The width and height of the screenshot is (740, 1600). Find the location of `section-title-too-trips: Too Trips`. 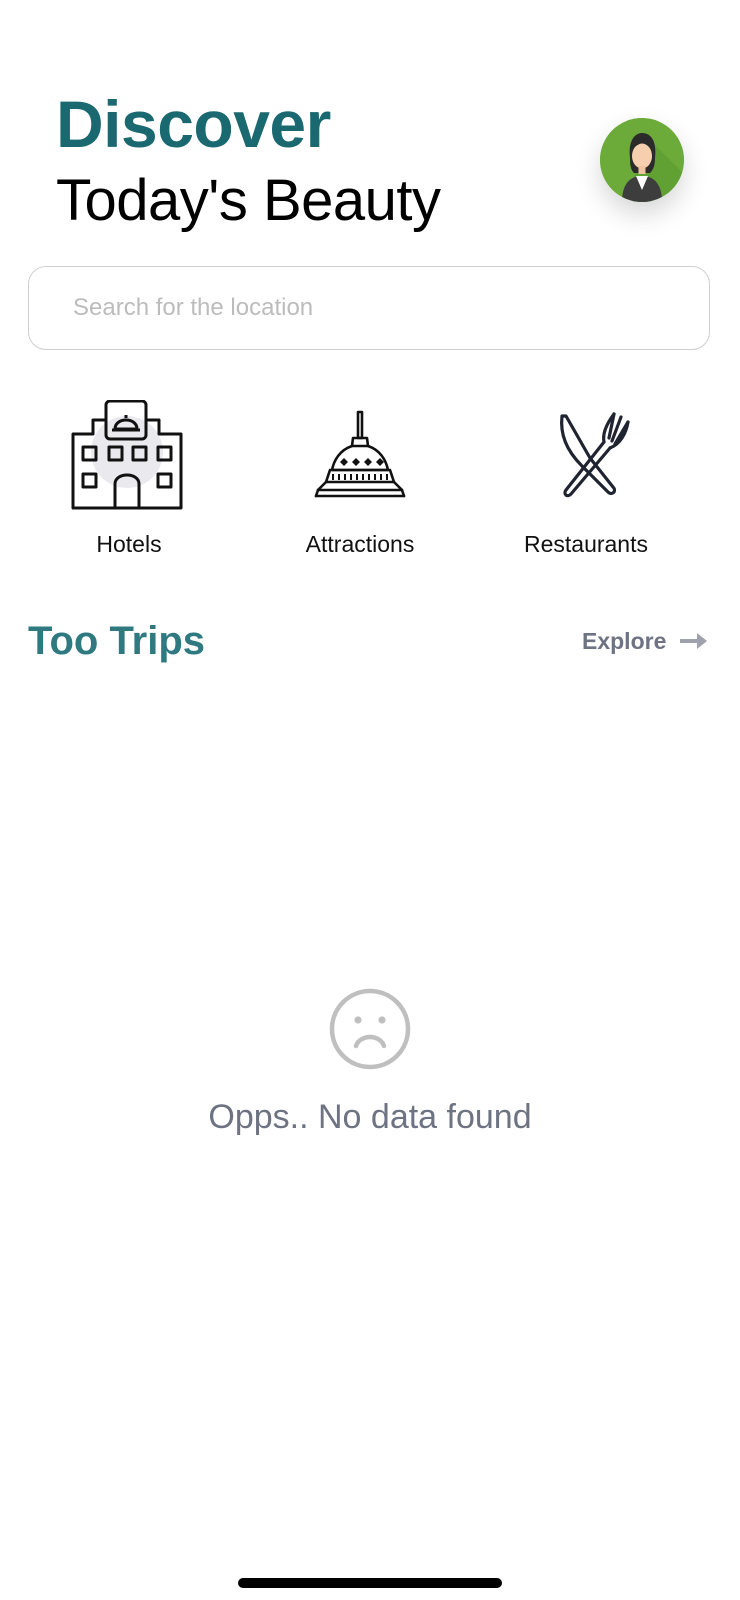

section-title-too-trips: Too Trips is located at coordinates (117, 641).